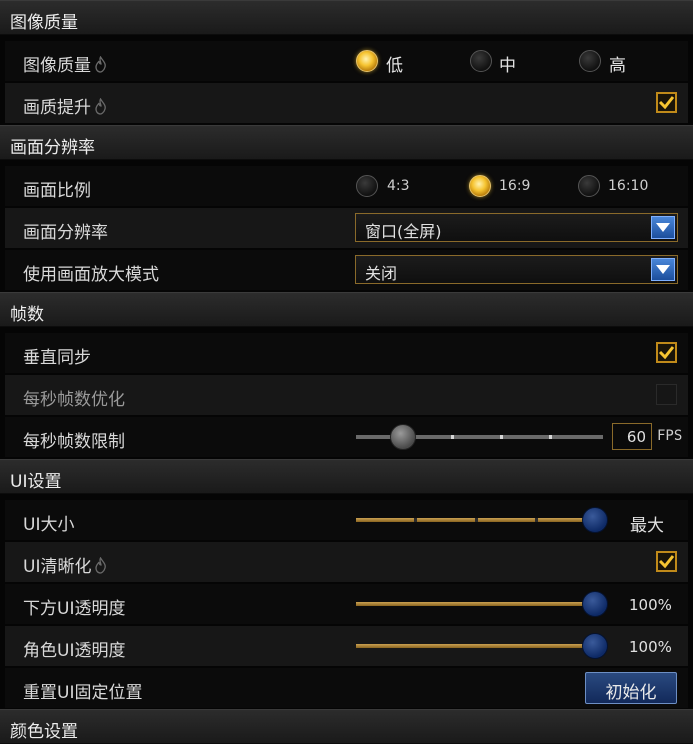  Describe the element at coordinates (346, 437) in the screenshot. I see `row-fps-limit: 每秒帧数限制 60 FPS` at that location.